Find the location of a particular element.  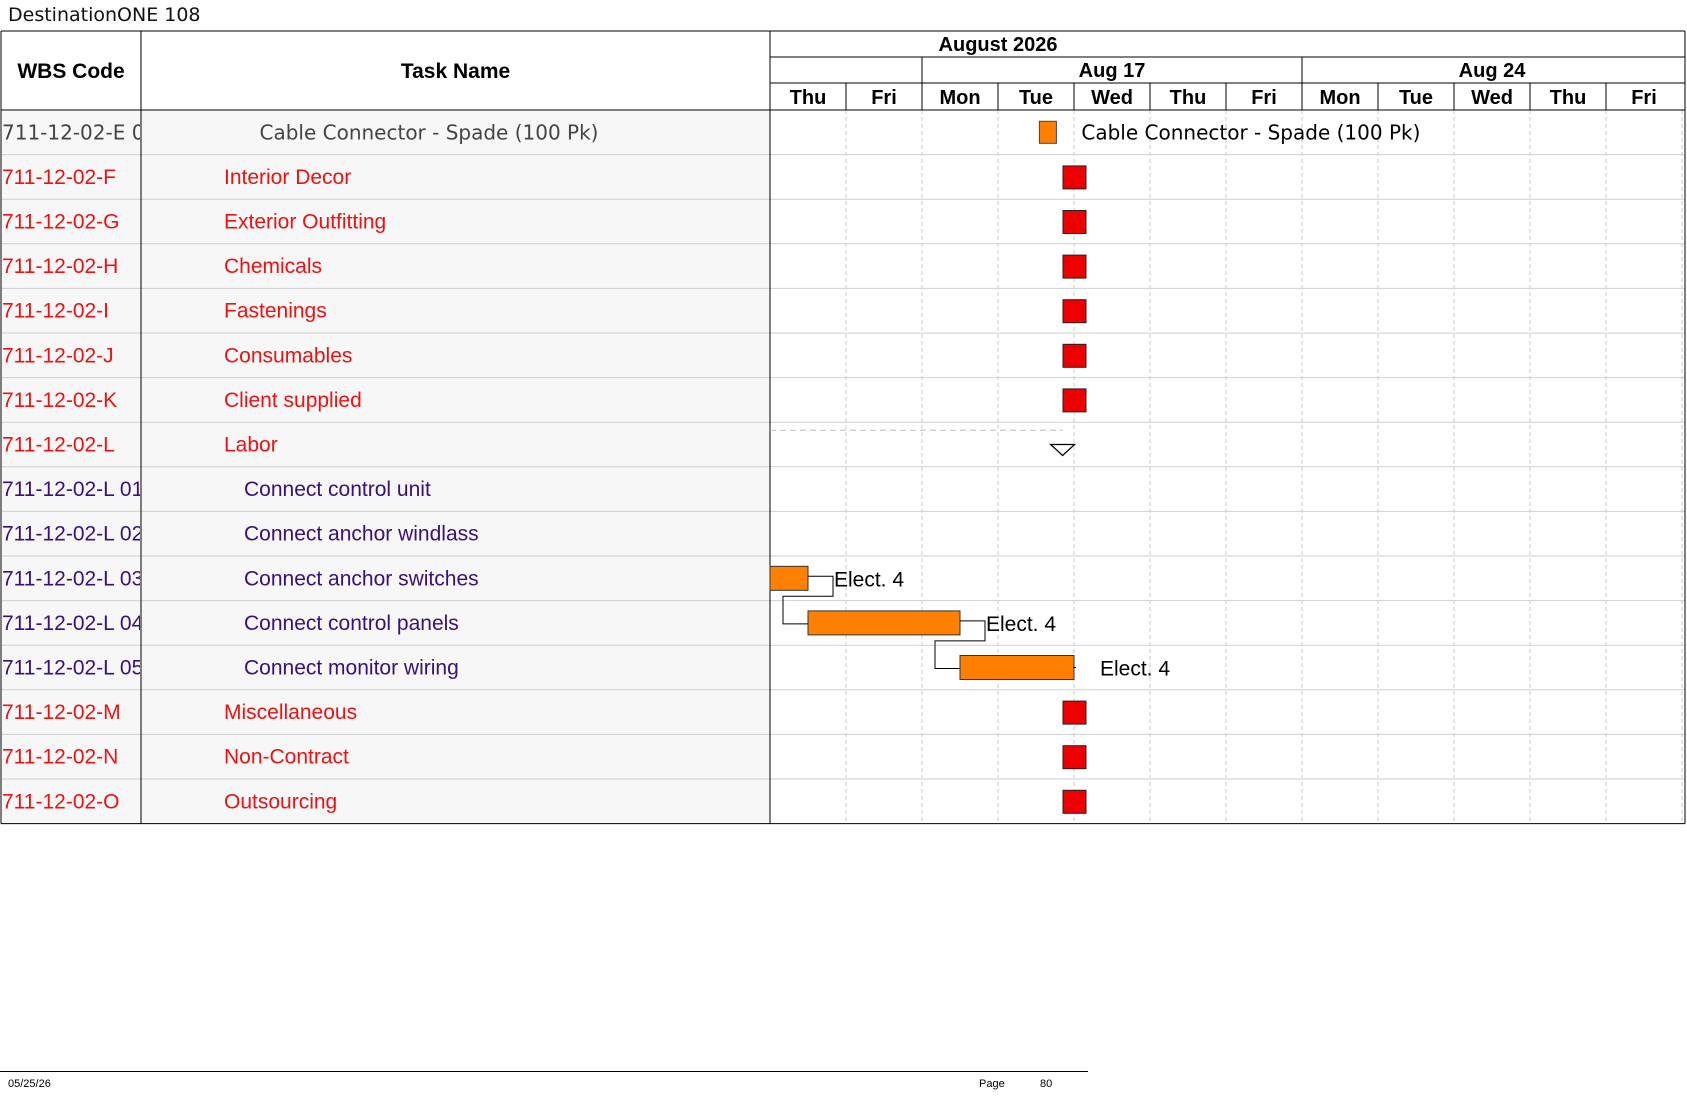

summary-marker is located at coordinates (1063, 450).